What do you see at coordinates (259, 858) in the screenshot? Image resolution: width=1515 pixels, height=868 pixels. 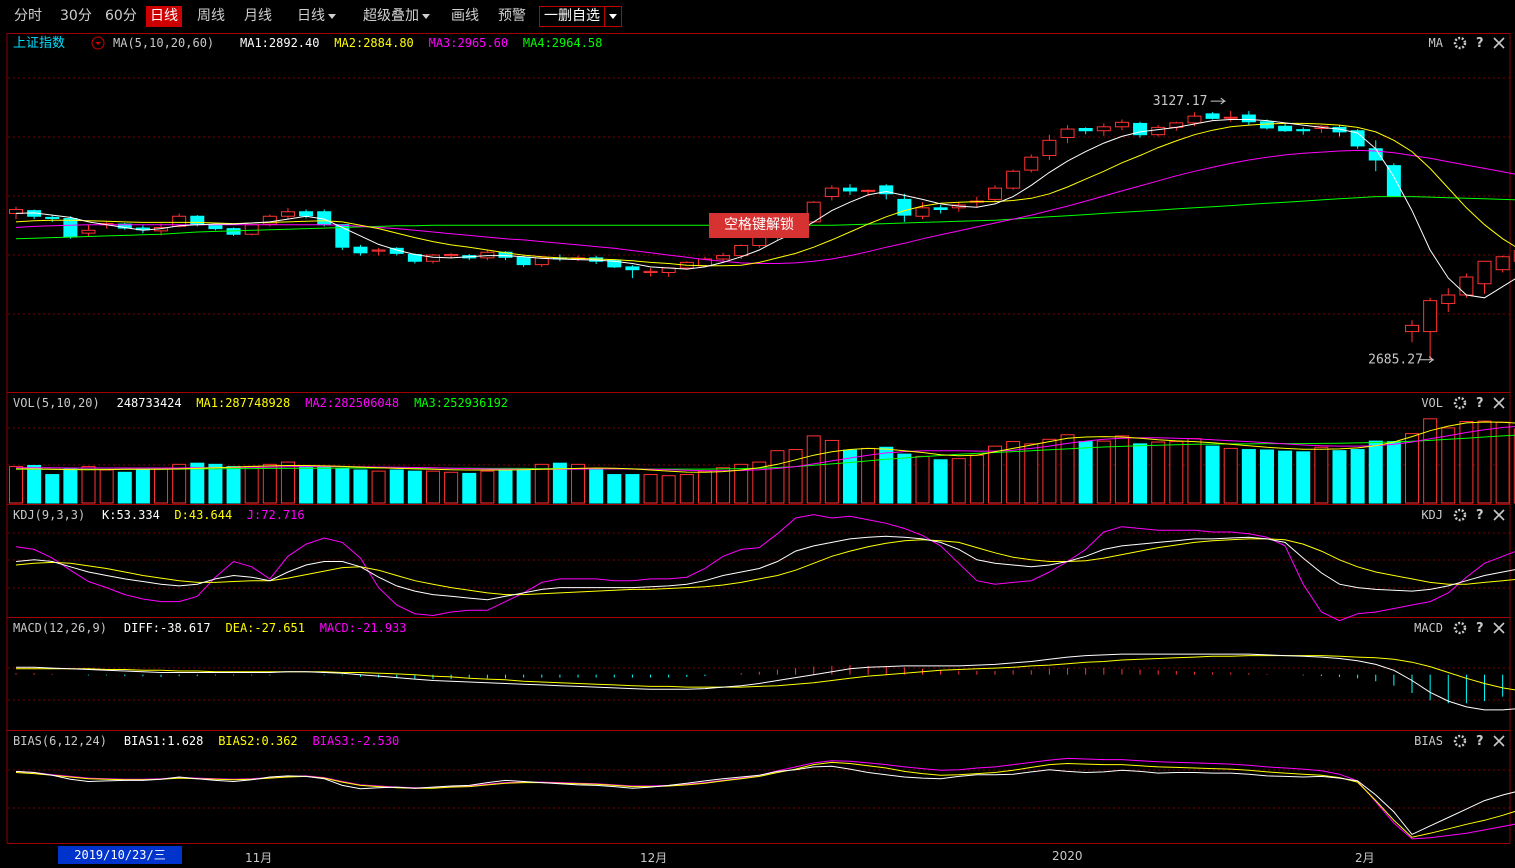 I see `x-axis-label-nov: 11月` at bounding box center [259, 858].